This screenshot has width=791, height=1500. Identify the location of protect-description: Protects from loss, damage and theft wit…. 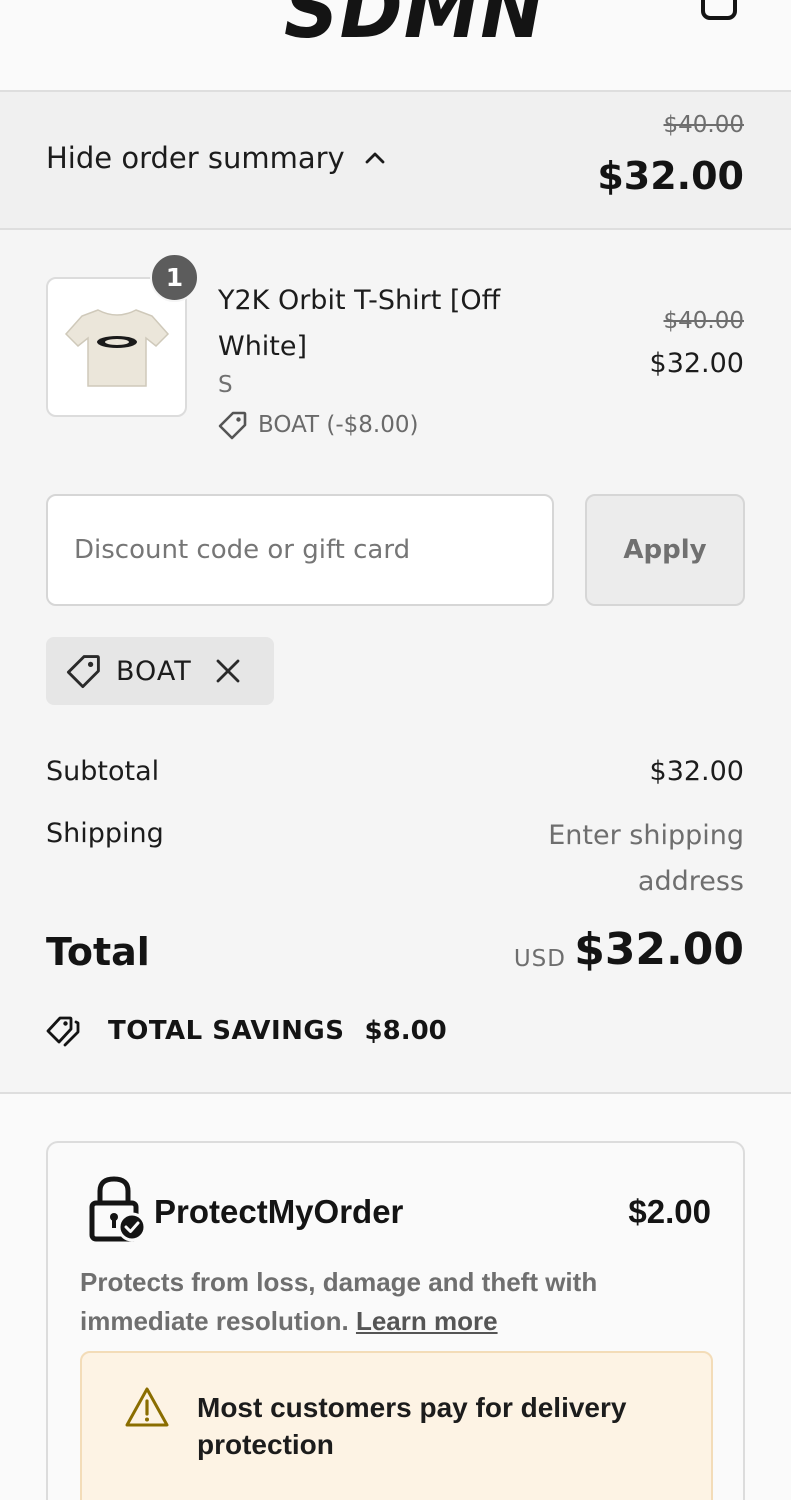
(400, 1302).